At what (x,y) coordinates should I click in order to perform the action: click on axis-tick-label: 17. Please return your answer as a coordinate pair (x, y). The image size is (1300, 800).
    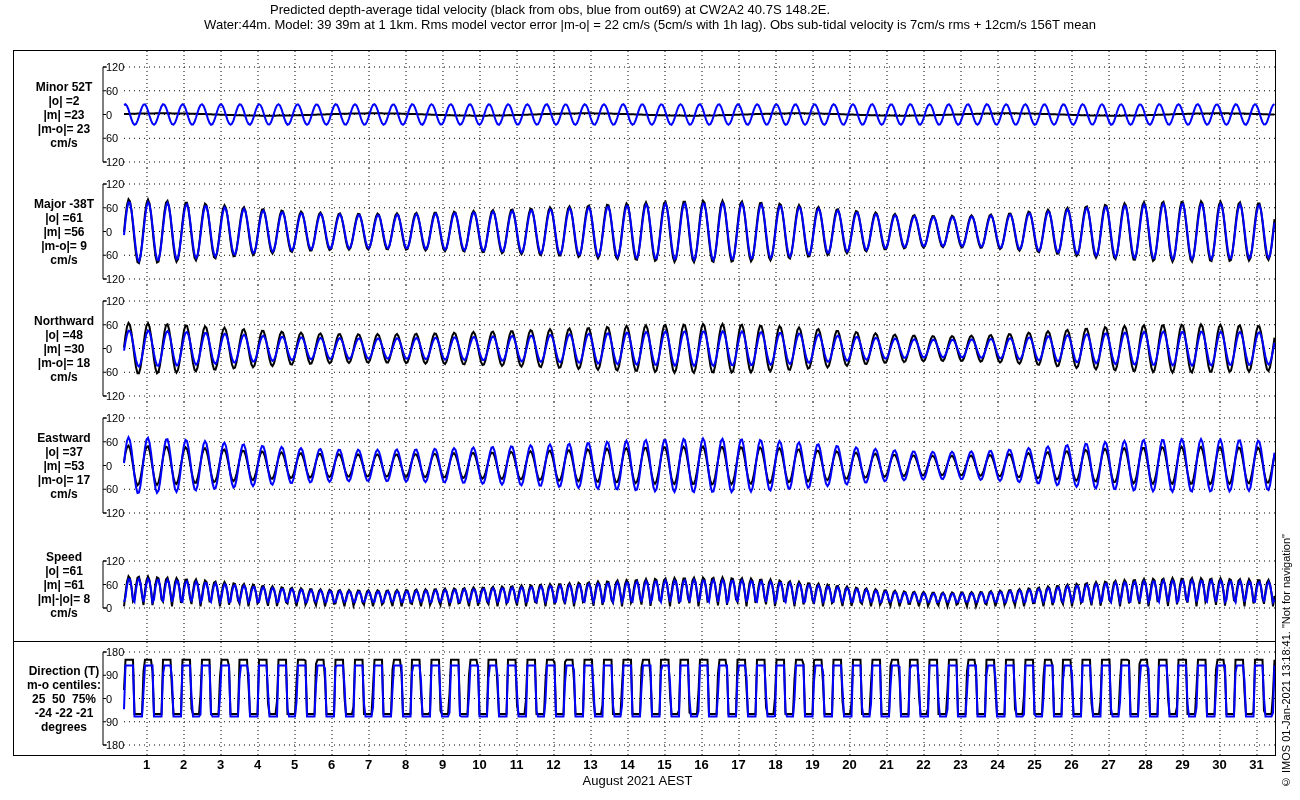
    Looking at the image, I should click on (738, 765).